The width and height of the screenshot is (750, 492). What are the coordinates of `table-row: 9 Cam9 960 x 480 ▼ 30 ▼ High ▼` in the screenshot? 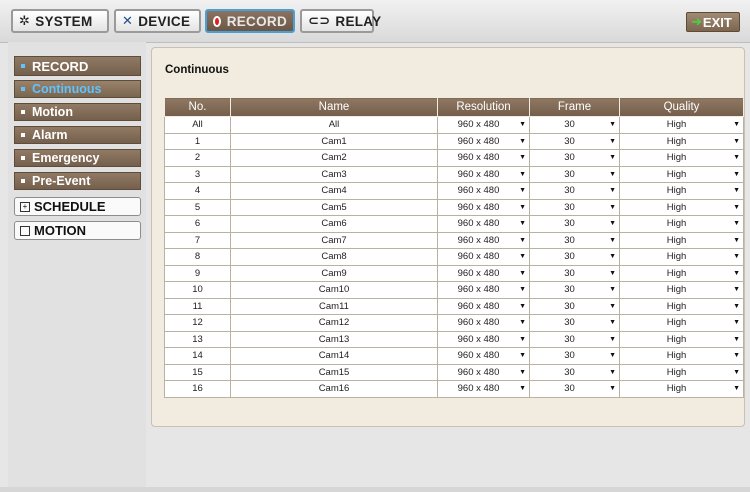 It's located at (454, 273).